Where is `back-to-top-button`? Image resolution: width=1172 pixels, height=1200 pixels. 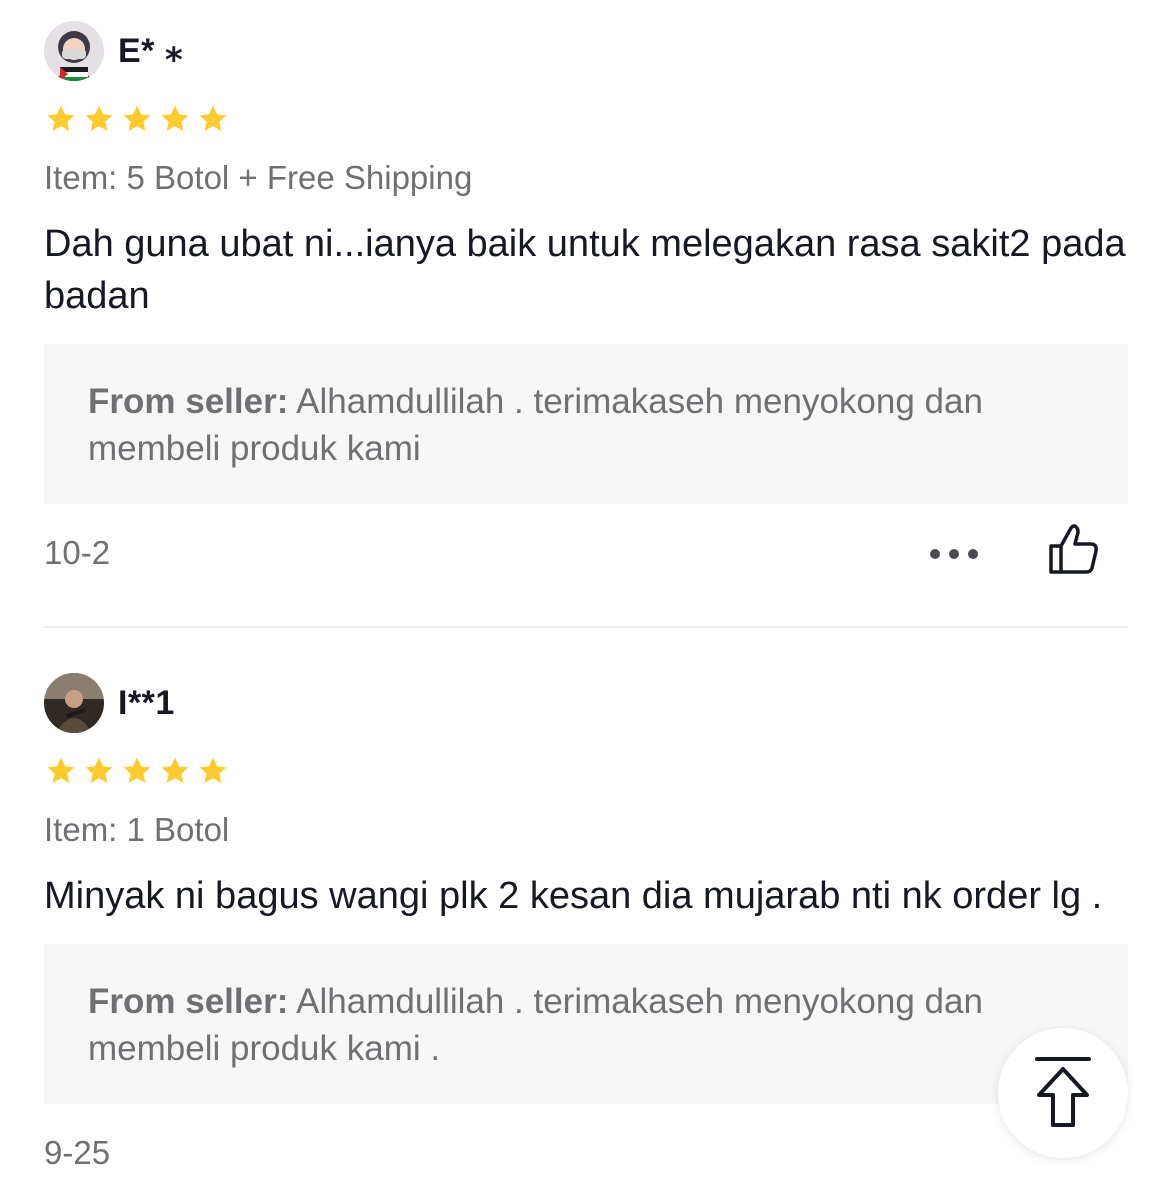 back-to-top-button is located at coordinates (1063, 1093).